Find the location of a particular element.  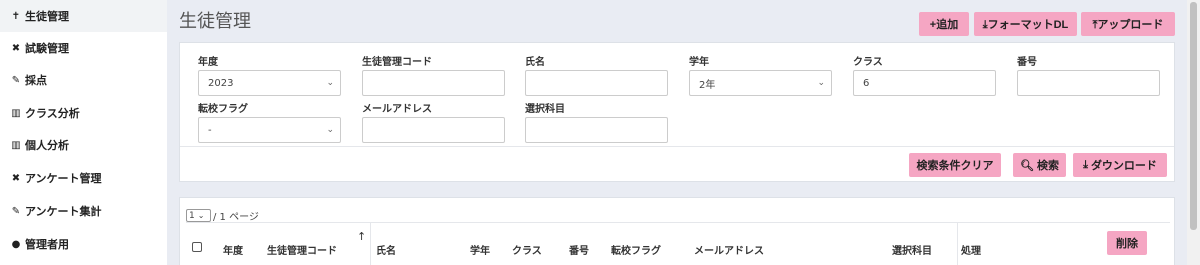

grade-label: 学年 is located at coordinates (699, 62).